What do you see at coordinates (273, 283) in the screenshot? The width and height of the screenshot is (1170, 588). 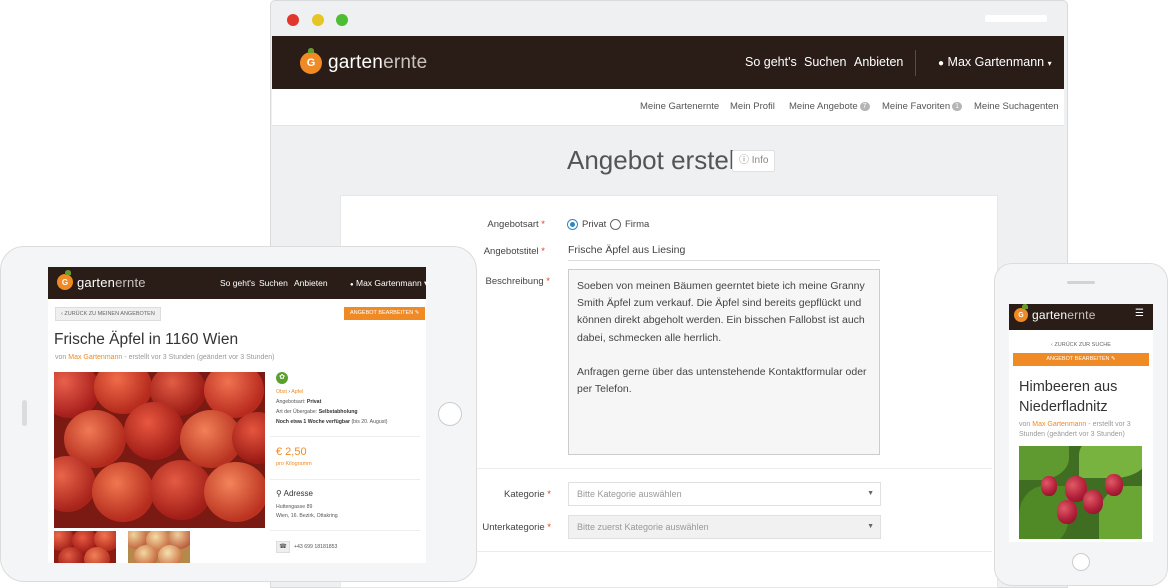 I see `tablet-nav-search: Suchen` at bounding box center [273, 283].